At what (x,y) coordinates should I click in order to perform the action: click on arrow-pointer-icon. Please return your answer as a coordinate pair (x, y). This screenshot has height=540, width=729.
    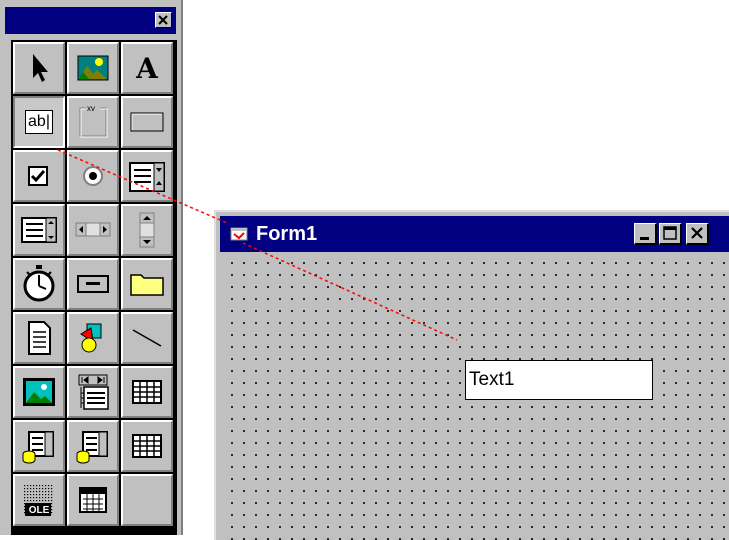
    Looking at the image, I should click on (40, 68).